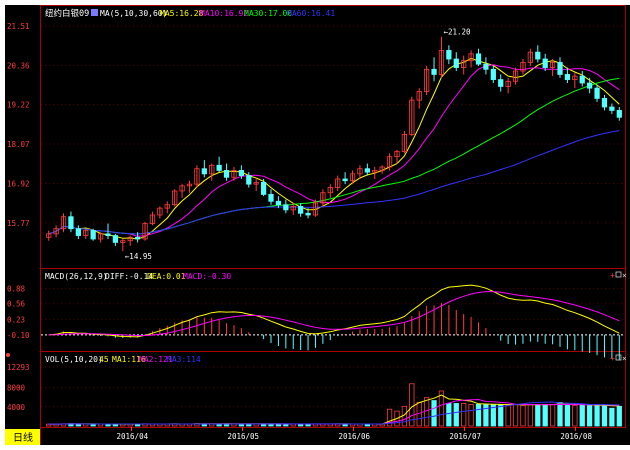 This screenshot has width=630, height=450. Describe the element at coordinates (166, 276) in the screenshot. I see `macd-dea-value: DEA:0.01` at that location.